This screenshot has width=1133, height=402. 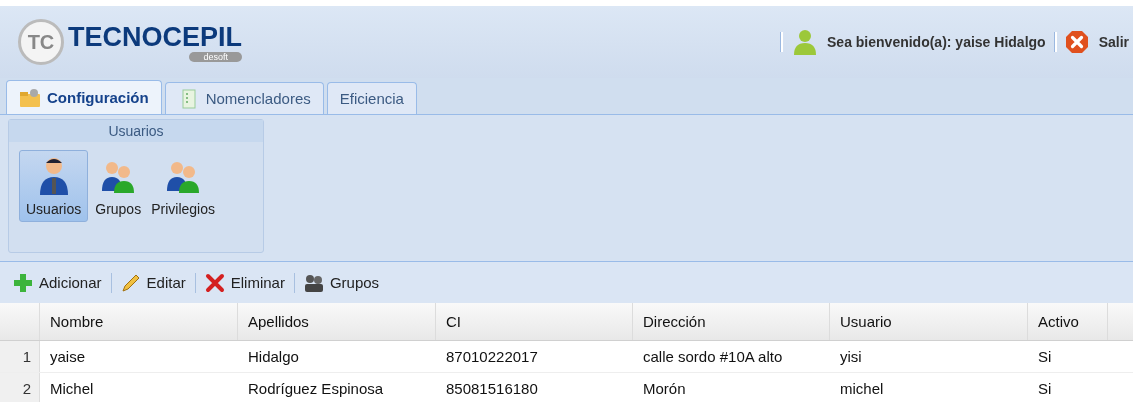 What do you see at coordinates (313, 282) in the screenshot?
I see `people-icon` at bounding box center [313, 282].